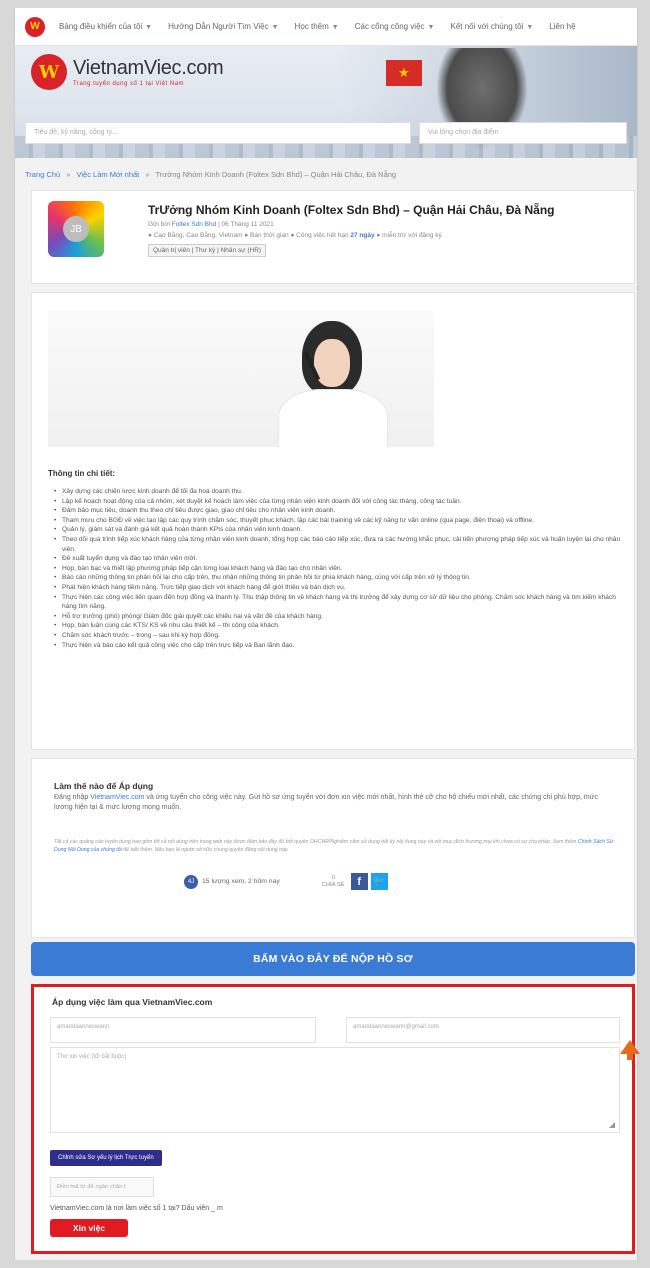  I want to click on views-count: 15 lượng xem, 2 hôm nay, so click(241, 881).